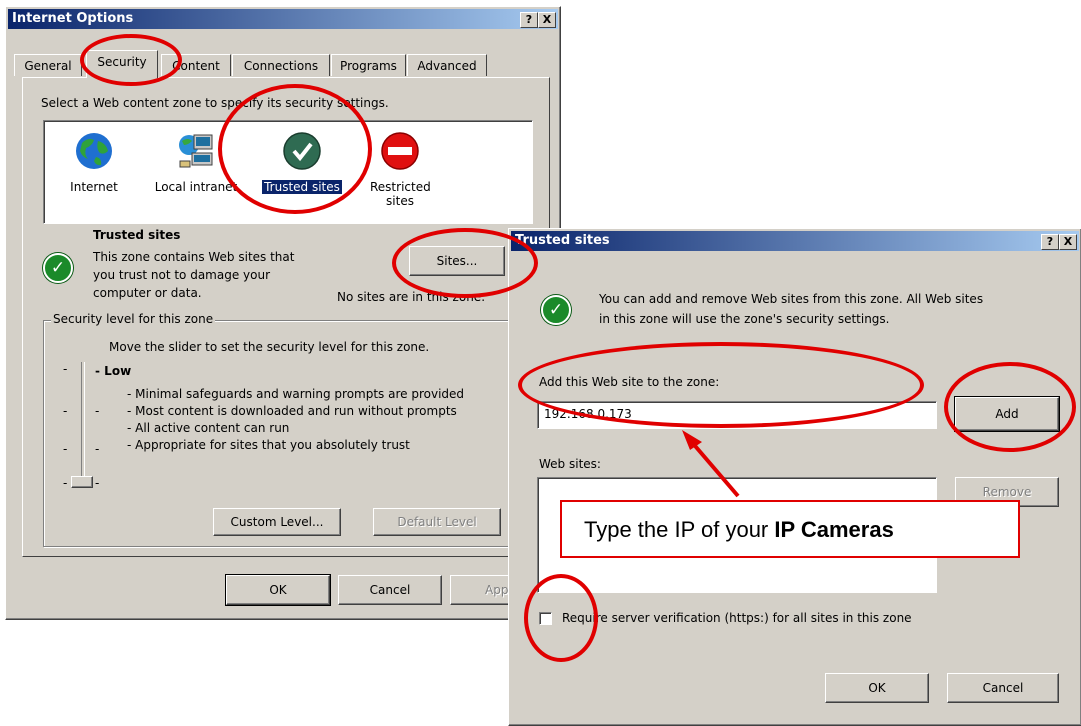 The width and height of the screenshot is (1081, 726). I want to click on instruction-callout: Type the IP of your IP Cameras, so click(790, 529).